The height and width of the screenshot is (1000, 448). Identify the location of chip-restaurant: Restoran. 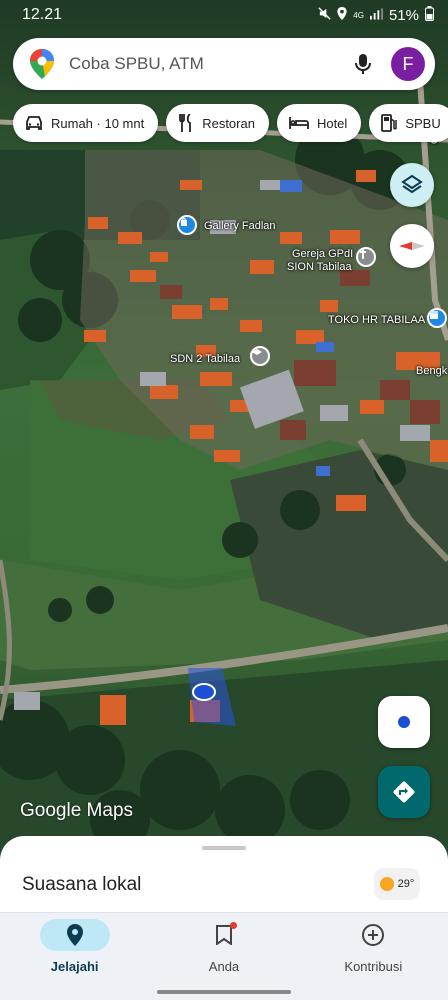
(217, 123).